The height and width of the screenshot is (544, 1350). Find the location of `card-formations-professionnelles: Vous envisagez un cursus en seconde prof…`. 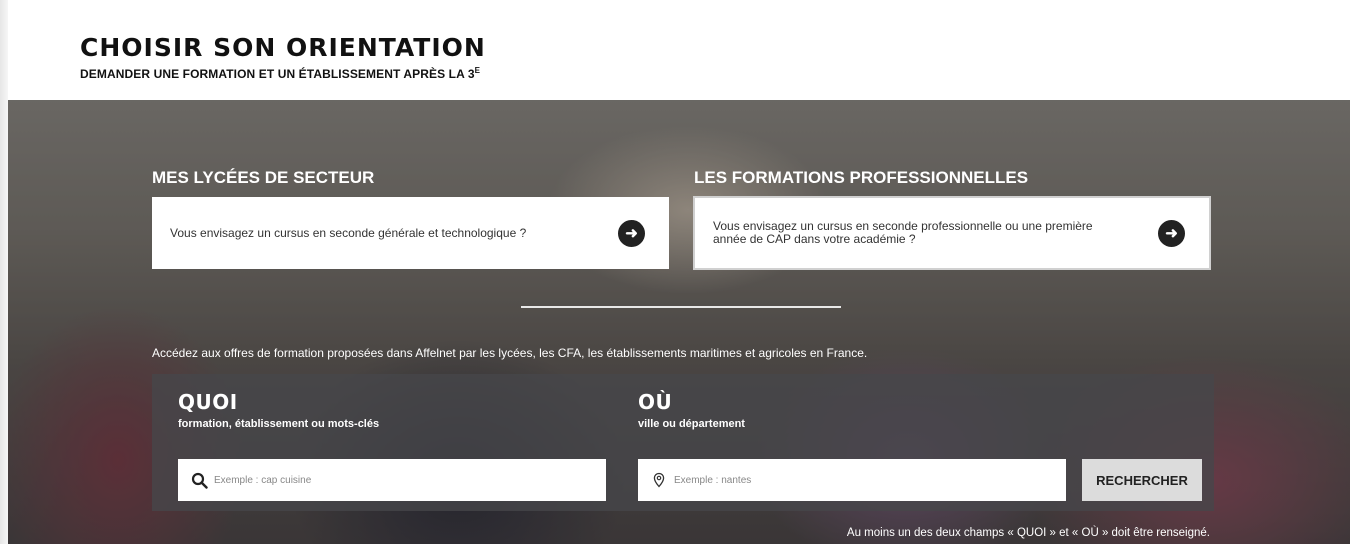

card-formations-professionnelles: Vous envisagez un cursus en seconde prof… is located at coordinates (952, 233).